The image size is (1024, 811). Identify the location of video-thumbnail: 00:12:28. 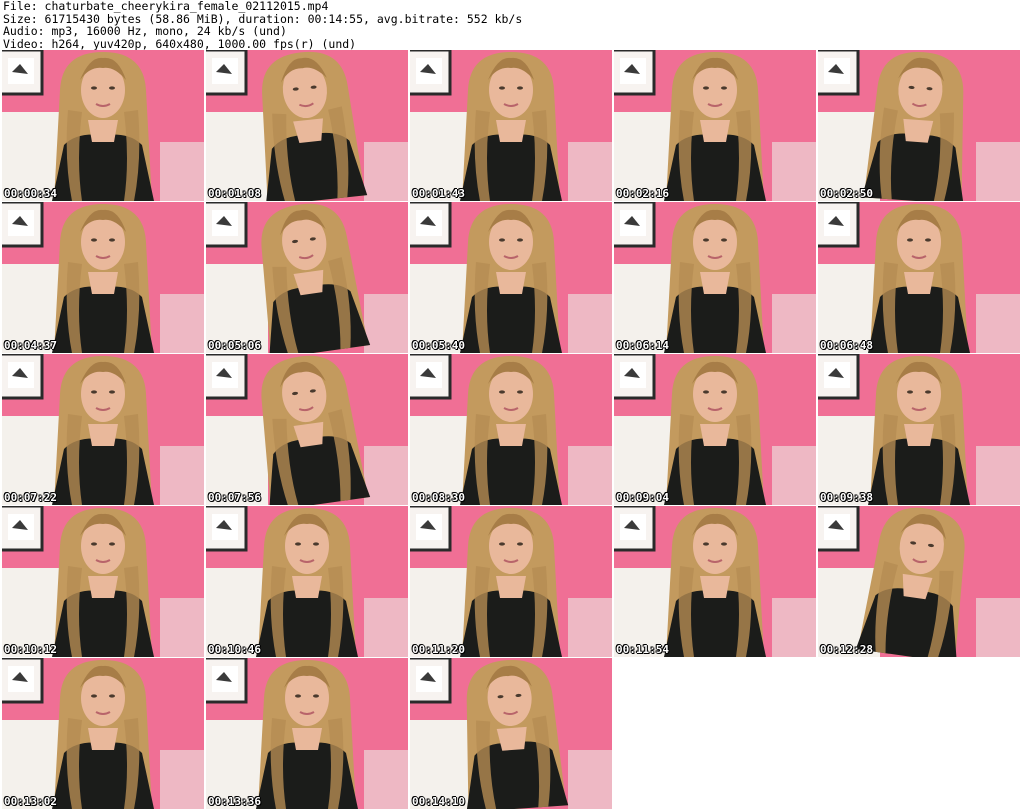
(919, 581).